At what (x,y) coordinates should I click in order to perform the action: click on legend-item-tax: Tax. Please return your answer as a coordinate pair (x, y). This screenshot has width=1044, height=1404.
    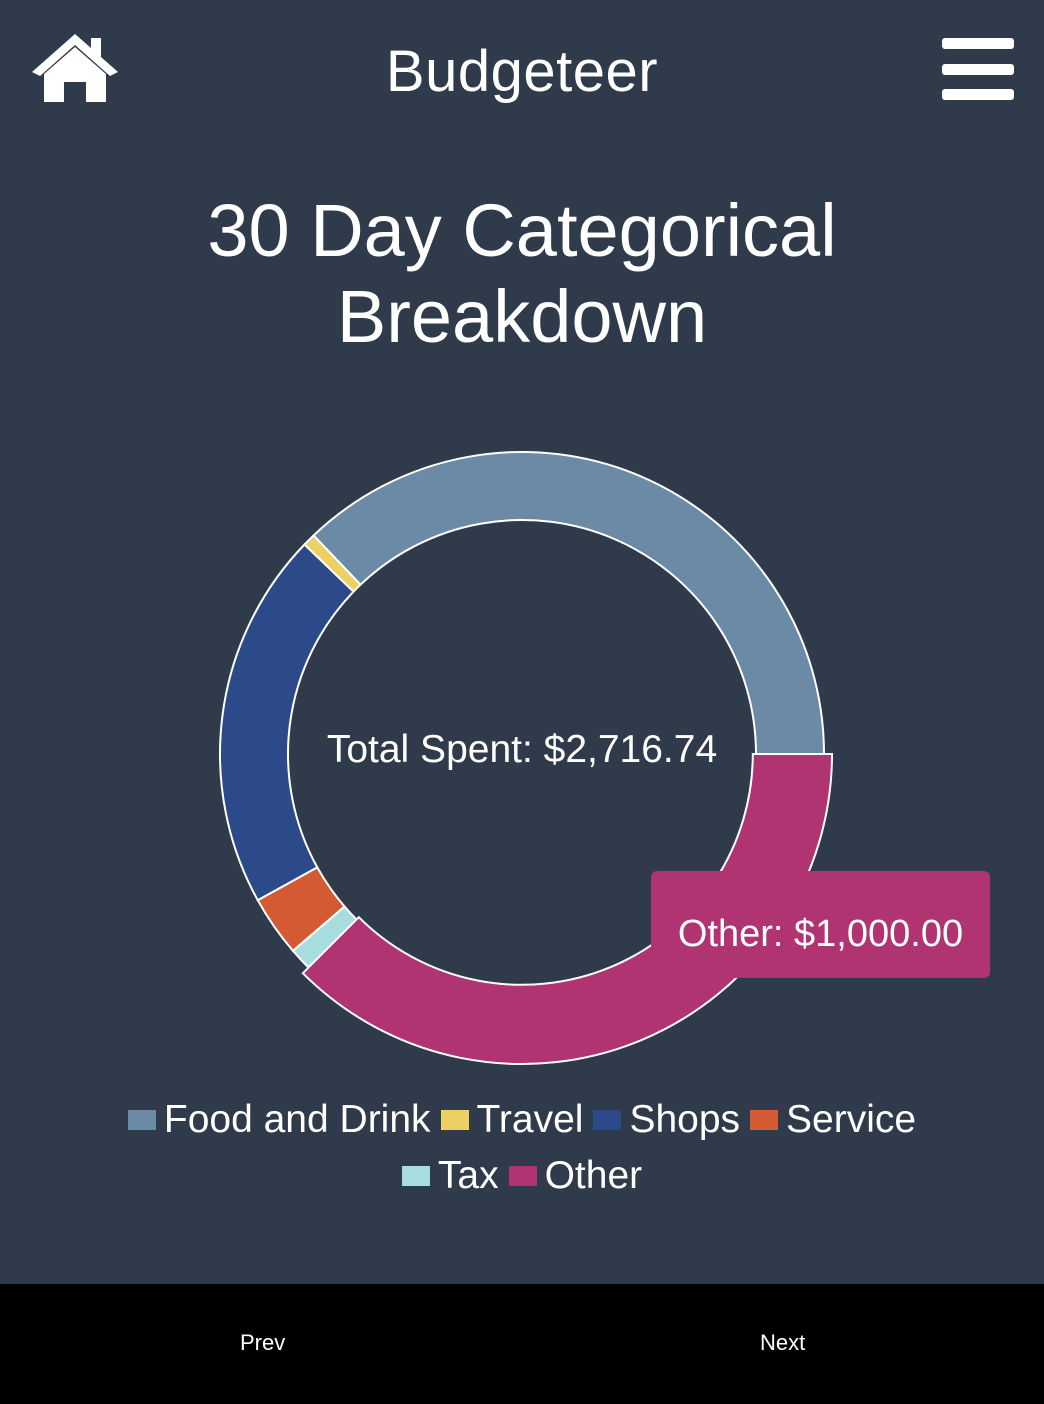
    Looking at the image, I should click on (450, 1176).